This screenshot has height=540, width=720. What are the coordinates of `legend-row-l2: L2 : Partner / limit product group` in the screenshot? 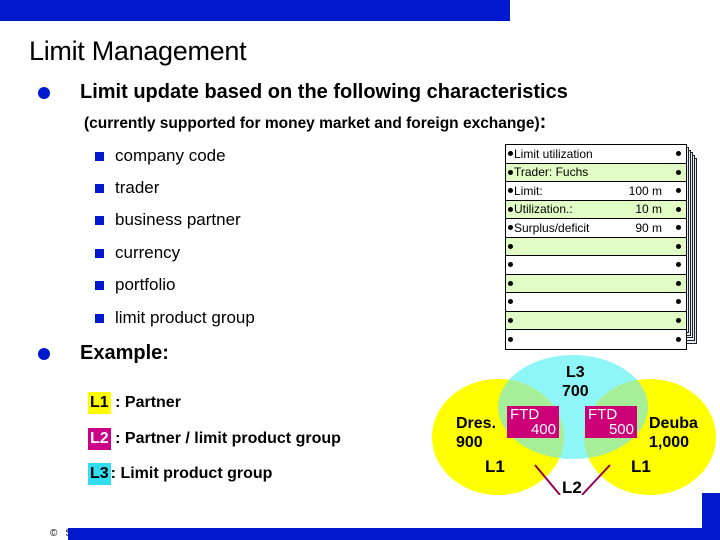 It's located at (214, 439).